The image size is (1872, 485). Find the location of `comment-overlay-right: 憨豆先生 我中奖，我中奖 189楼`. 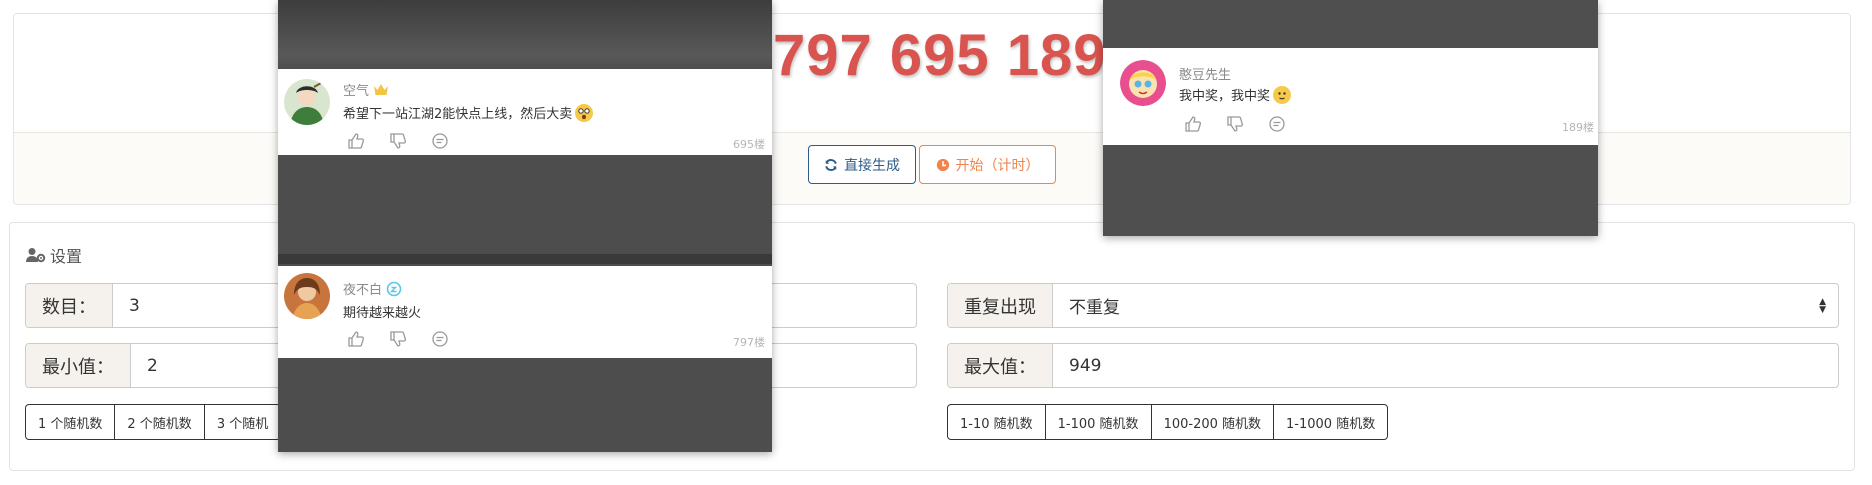

comment-overlay-right: 憨豆先生 我中奖，我中奖 189楼 is located at coordinates (1350, 118).